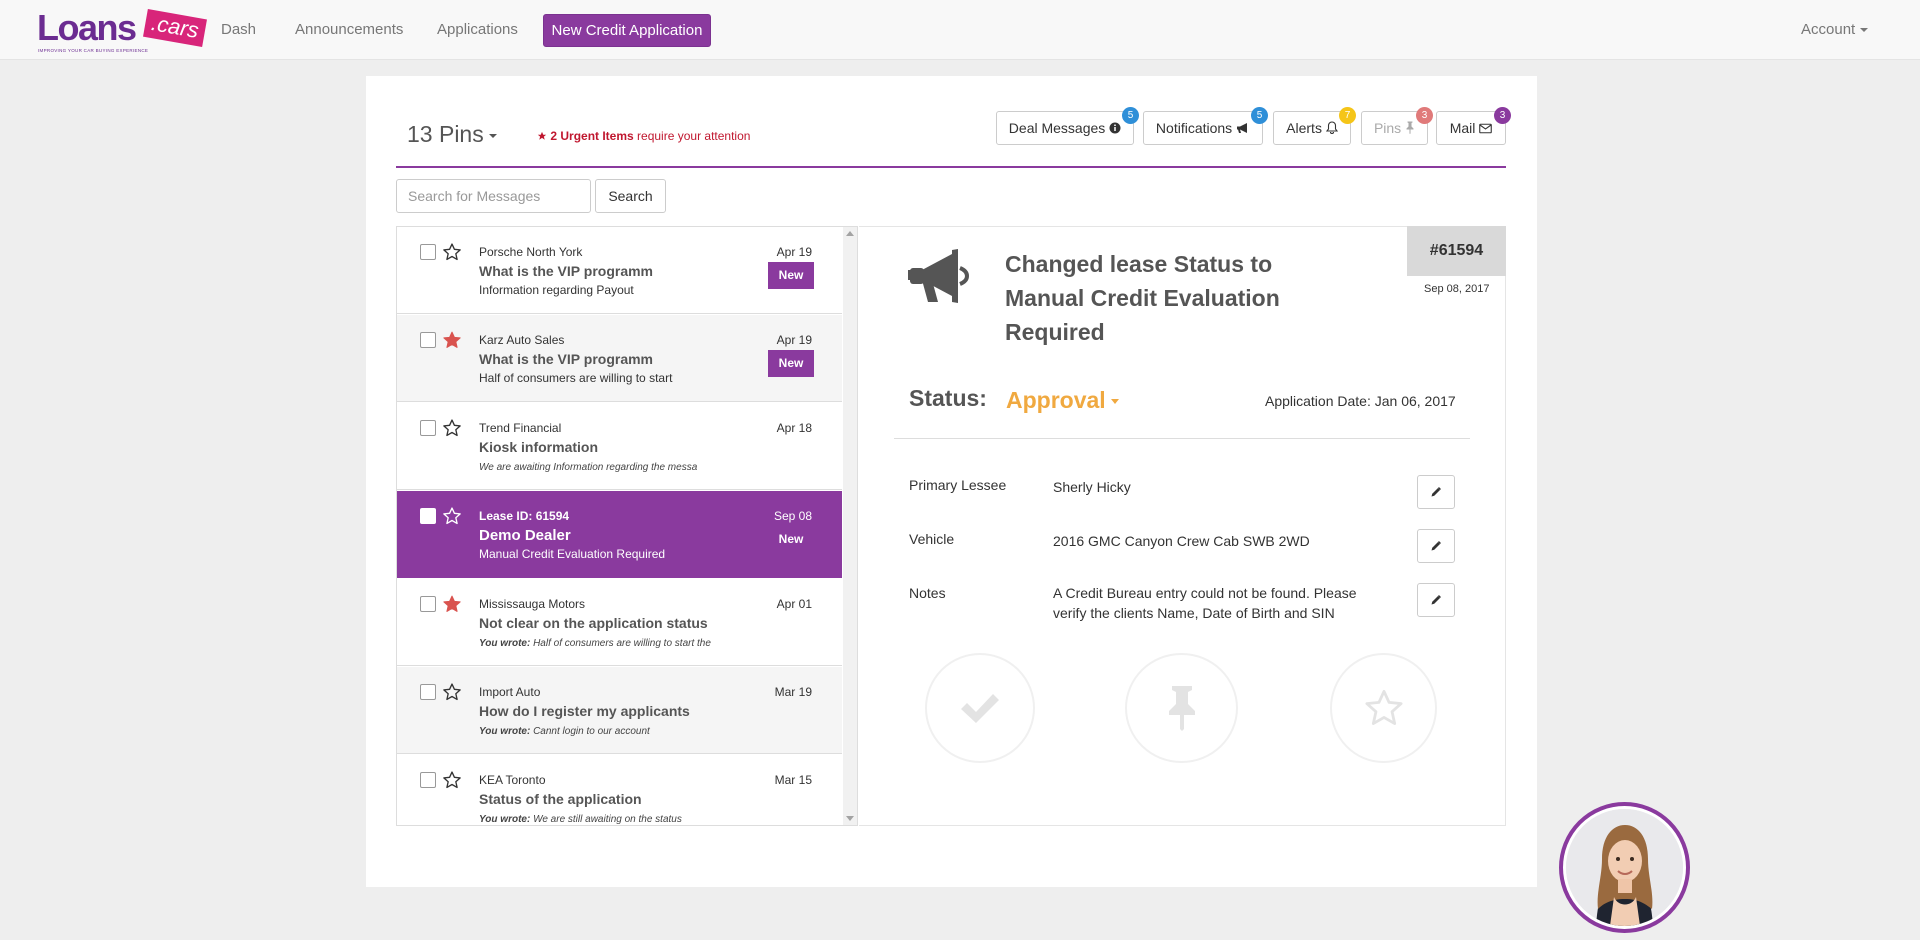 This screenshot has height=944, width=1920. I want to click on edit-notes-button, so click(1436, 600).